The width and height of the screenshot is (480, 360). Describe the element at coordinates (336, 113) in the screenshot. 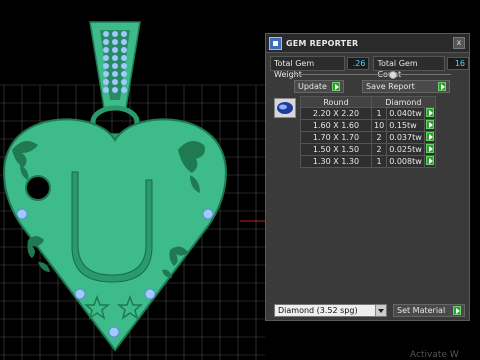

I see `gem-size-cell: 2.20 X 2.20` at that location.